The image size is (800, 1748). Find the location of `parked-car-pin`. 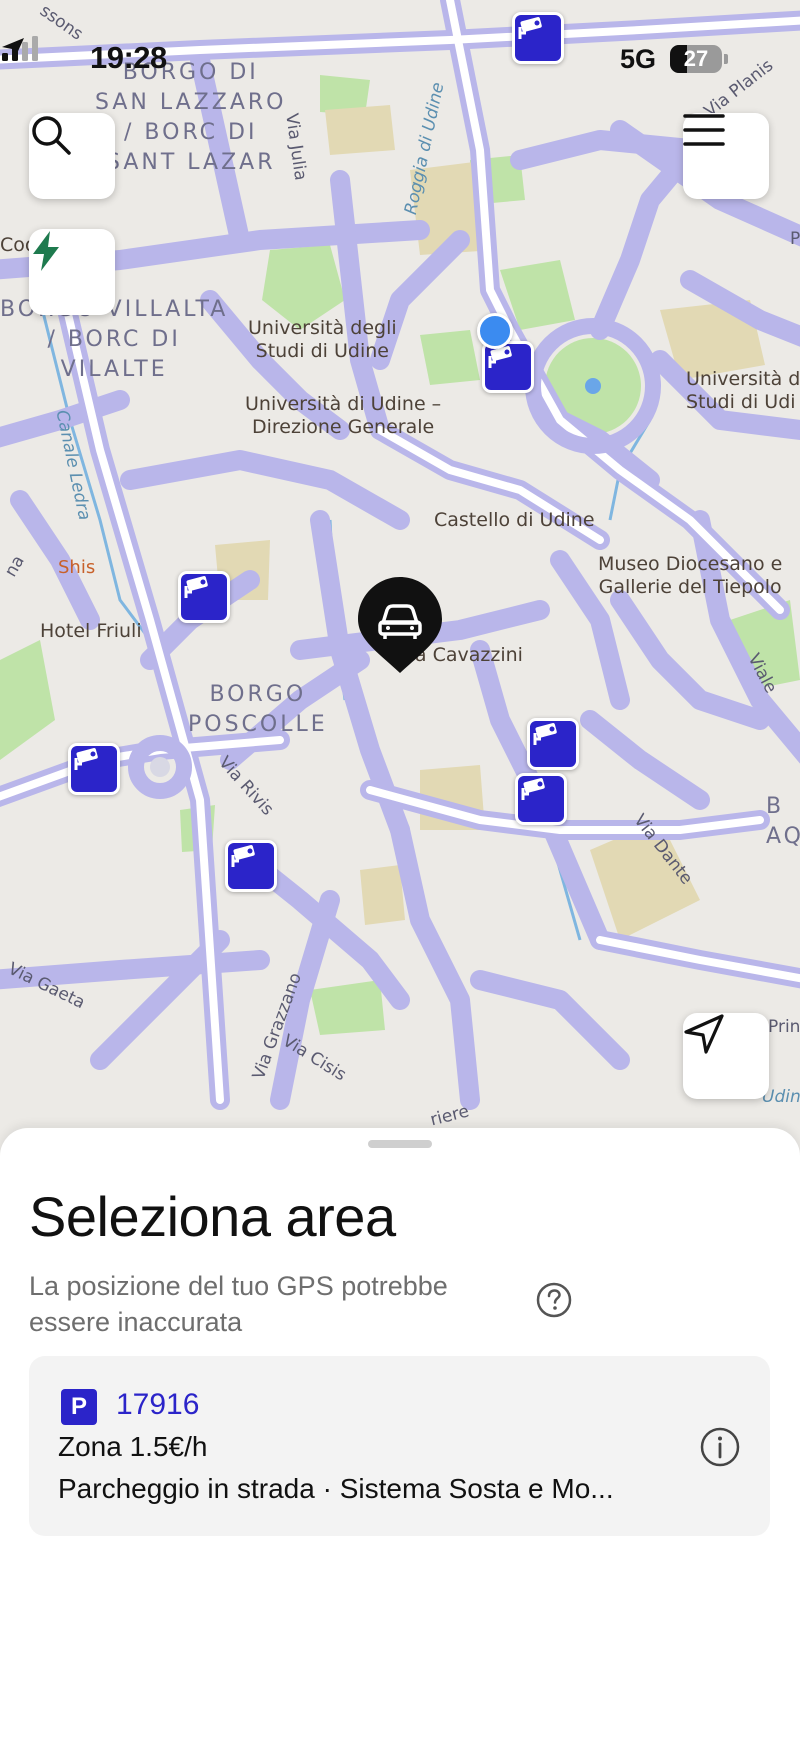

parked-car-pin is located at coordinates (400, 625).